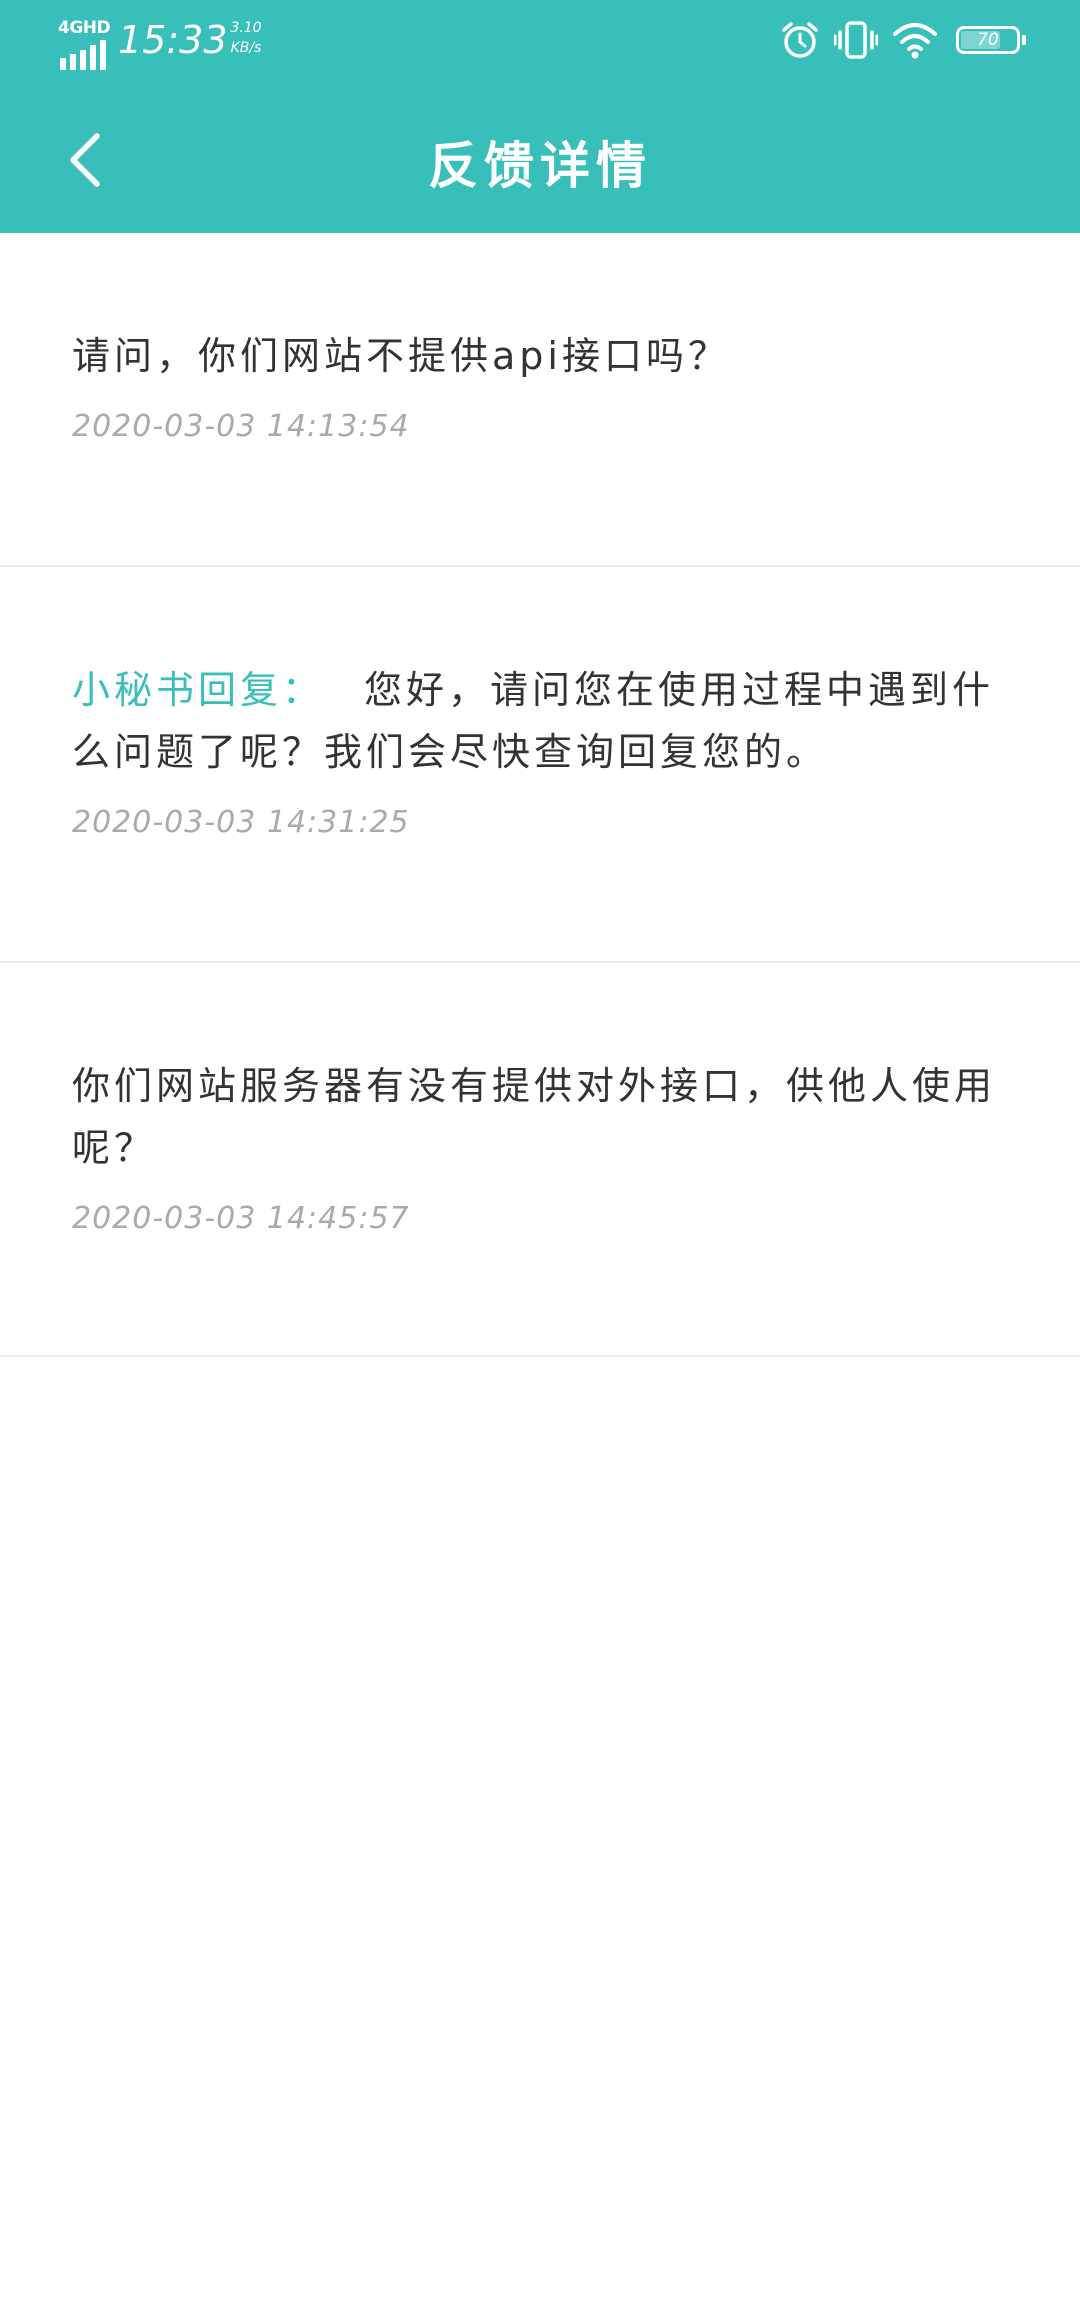 The image size is (1080, 2316). Describe the element at coordinates (83, 55) in the screenshot. I see `signal-icon` at that location.